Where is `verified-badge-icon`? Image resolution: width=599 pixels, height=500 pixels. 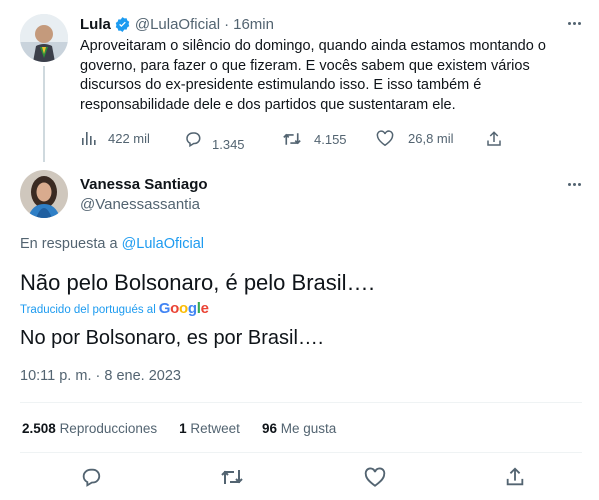 verified-badge-icon is located at coordinates (122, 24).